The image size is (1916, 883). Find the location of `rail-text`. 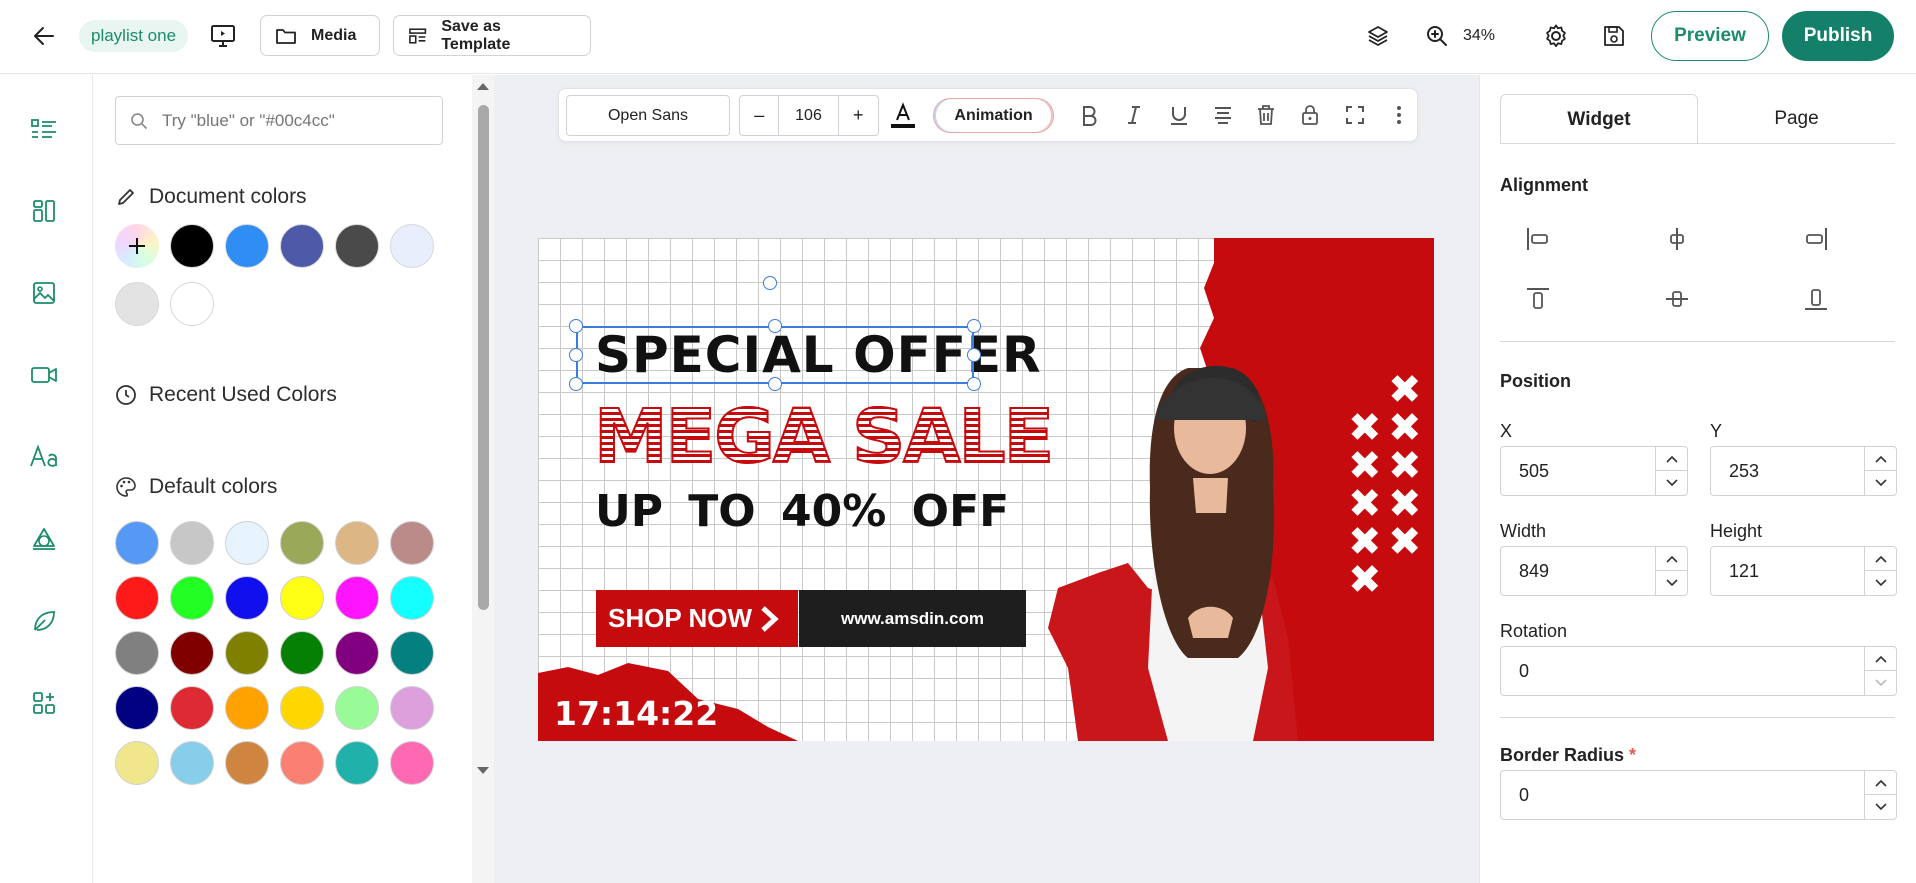

rail-text is located at coordinates (44, 457).